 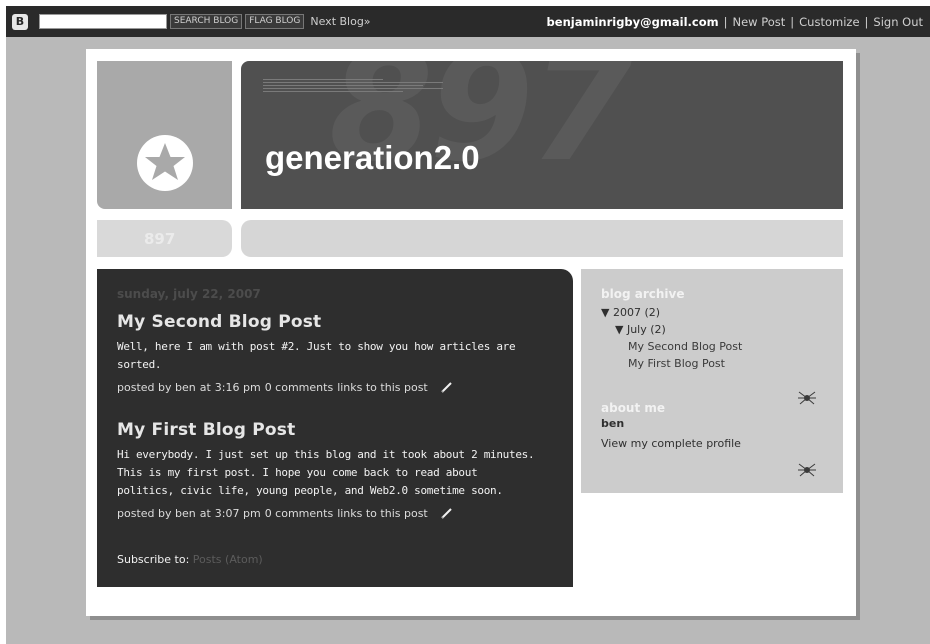 What do you see at coordinates (725, 363) in the screenshot?
I see `archive-post-link: My First Blog Post` at bounding box center [725, 363].